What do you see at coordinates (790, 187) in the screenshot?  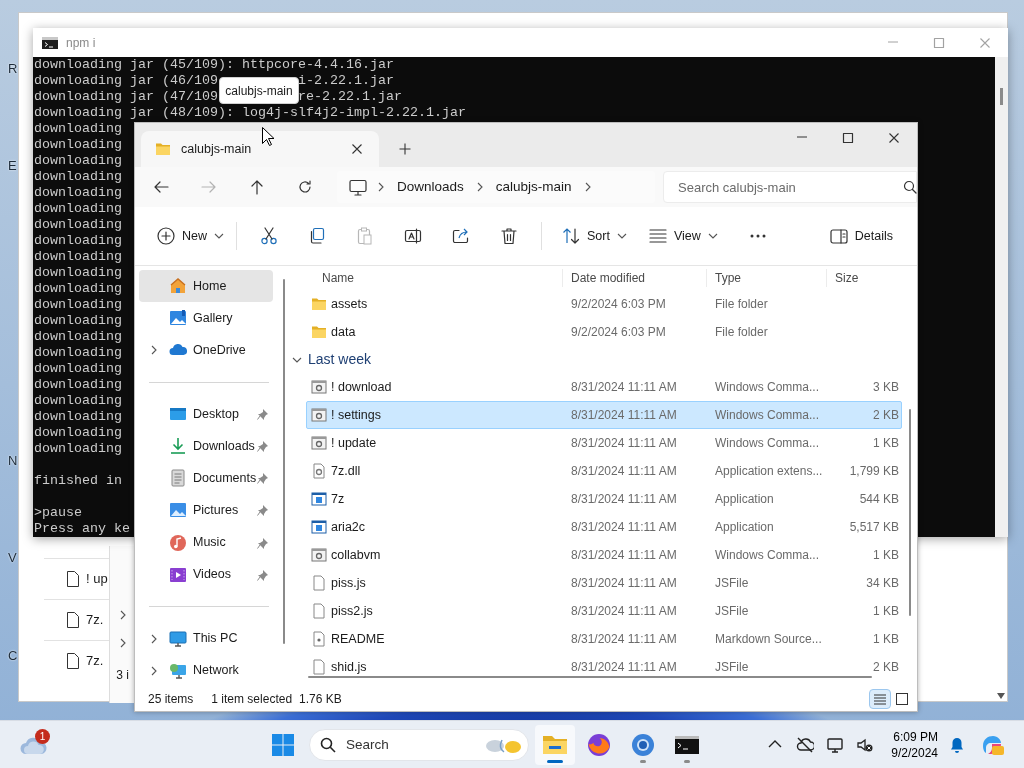 I see `search-field: Search calubjs-main` at bounding box center [790, 187].